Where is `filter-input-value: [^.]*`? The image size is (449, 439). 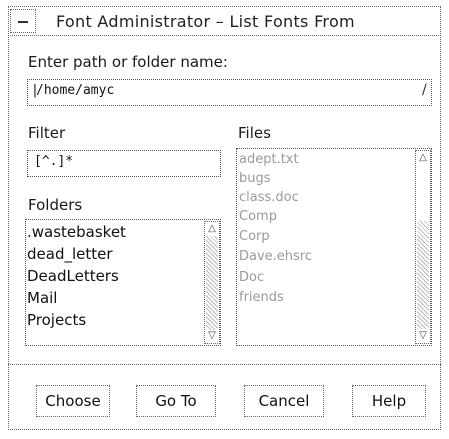
filter-input-value: [^.]* is located at coordinates (54, 161).